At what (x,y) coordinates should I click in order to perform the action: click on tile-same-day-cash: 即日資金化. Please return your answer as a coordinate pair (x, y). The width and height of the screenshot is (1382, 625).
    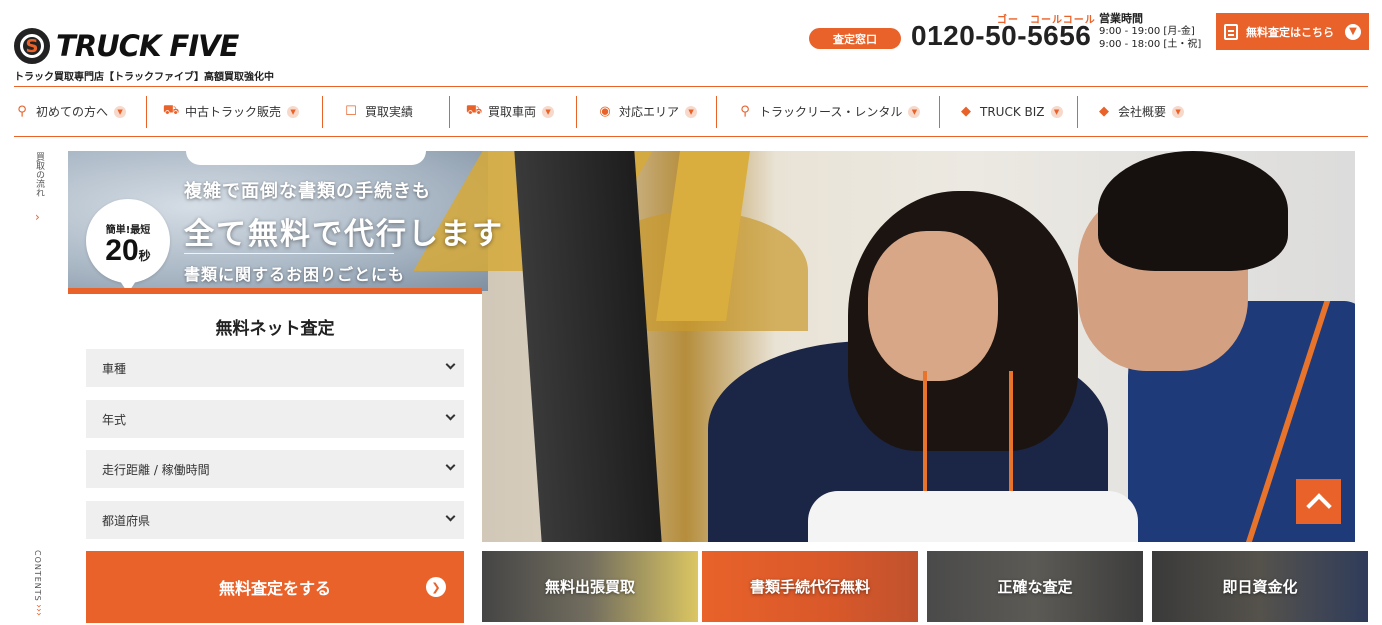
    Looking at the image, I should click on (1260, 586).